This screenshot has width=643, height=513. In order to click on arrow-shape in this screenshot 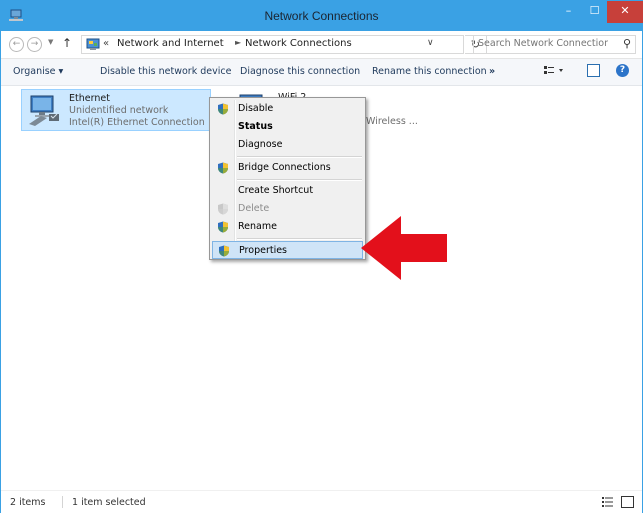, I will do `click(404, 248)`.